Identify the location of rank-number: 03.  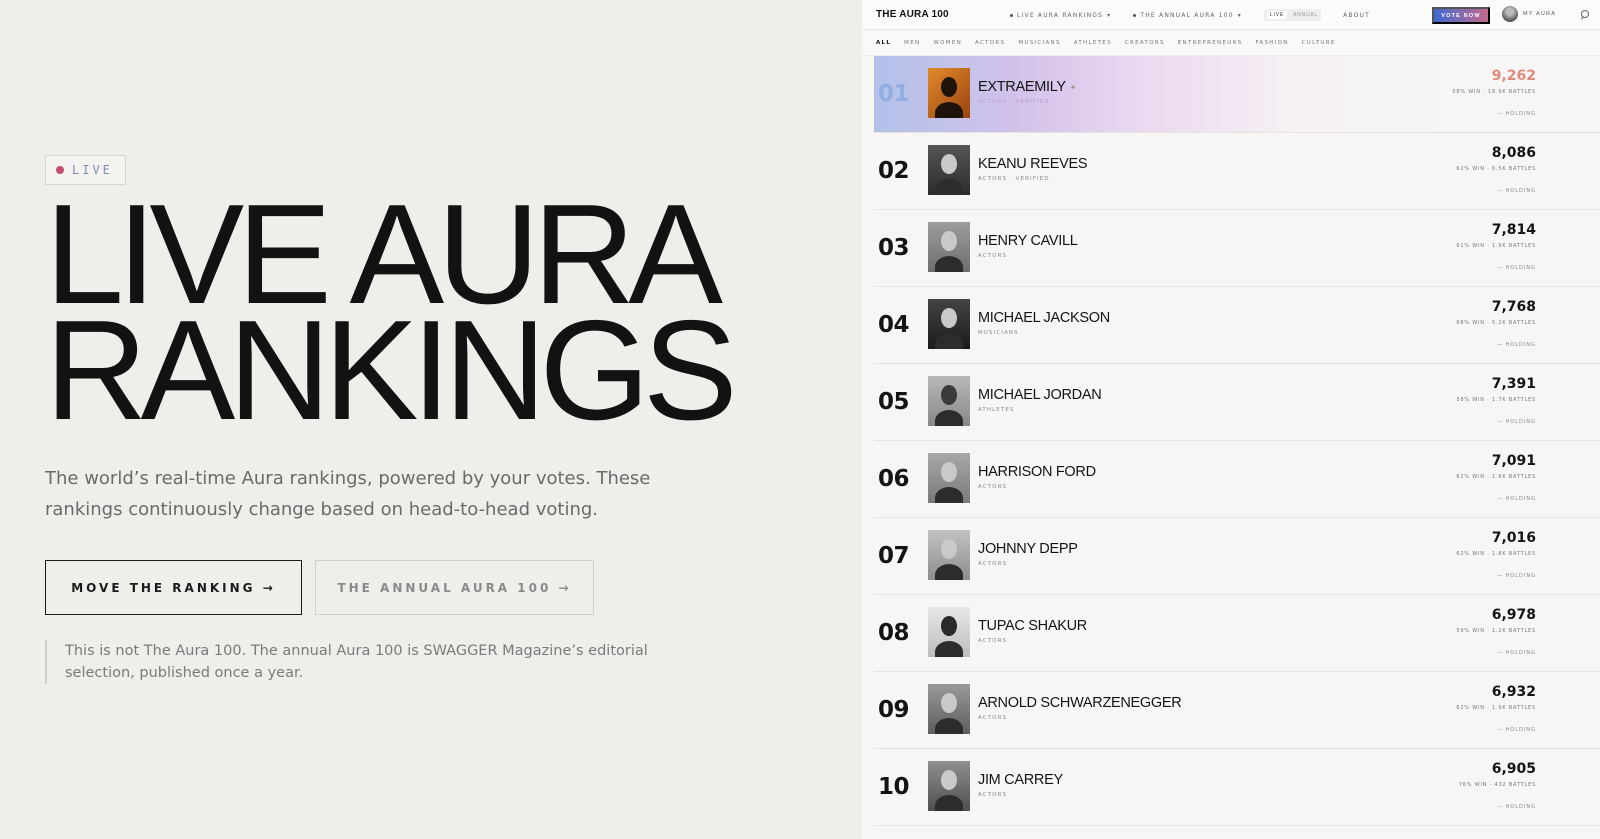
(894, 248).